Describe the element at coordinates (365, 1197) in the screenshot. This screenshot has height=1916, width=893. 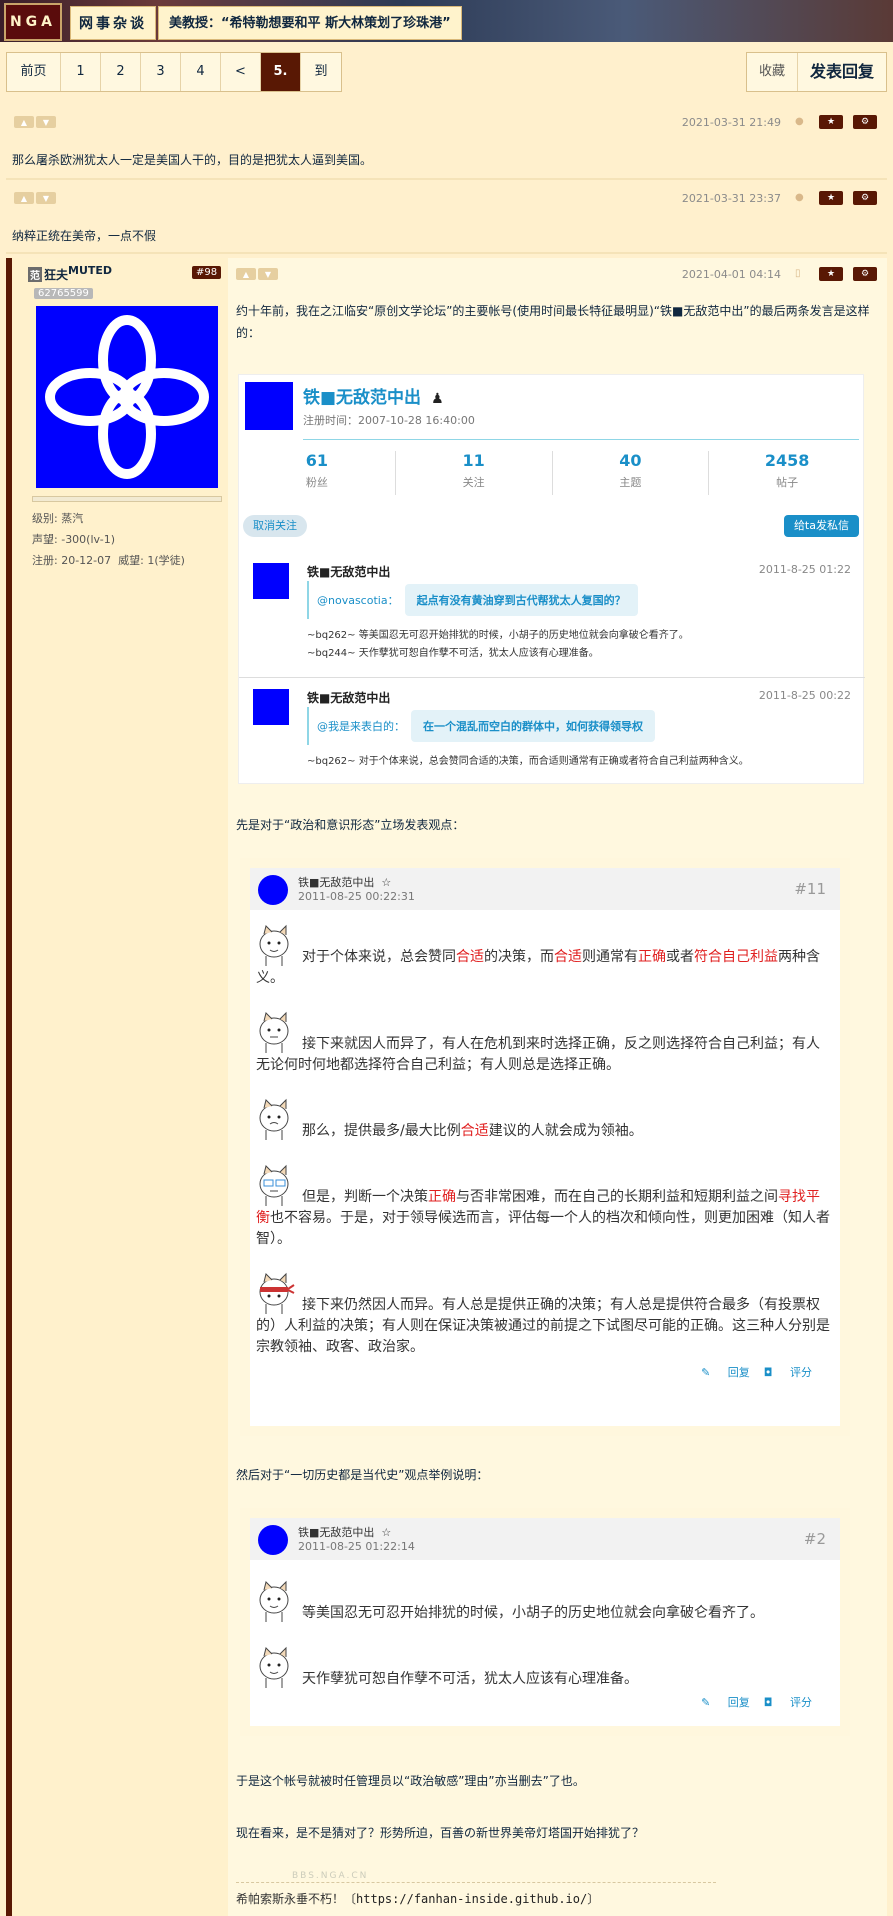
I see `text-span: 但是，判断一个决策` at that location.